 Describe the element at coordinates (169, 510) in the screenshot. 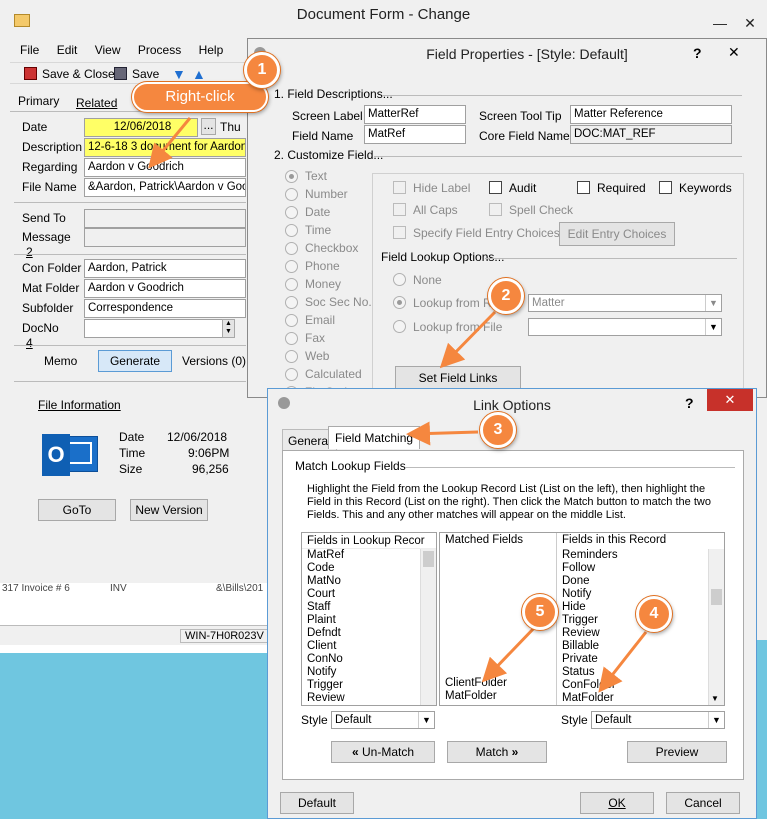

I see `new-version-button: New Version` at that location.